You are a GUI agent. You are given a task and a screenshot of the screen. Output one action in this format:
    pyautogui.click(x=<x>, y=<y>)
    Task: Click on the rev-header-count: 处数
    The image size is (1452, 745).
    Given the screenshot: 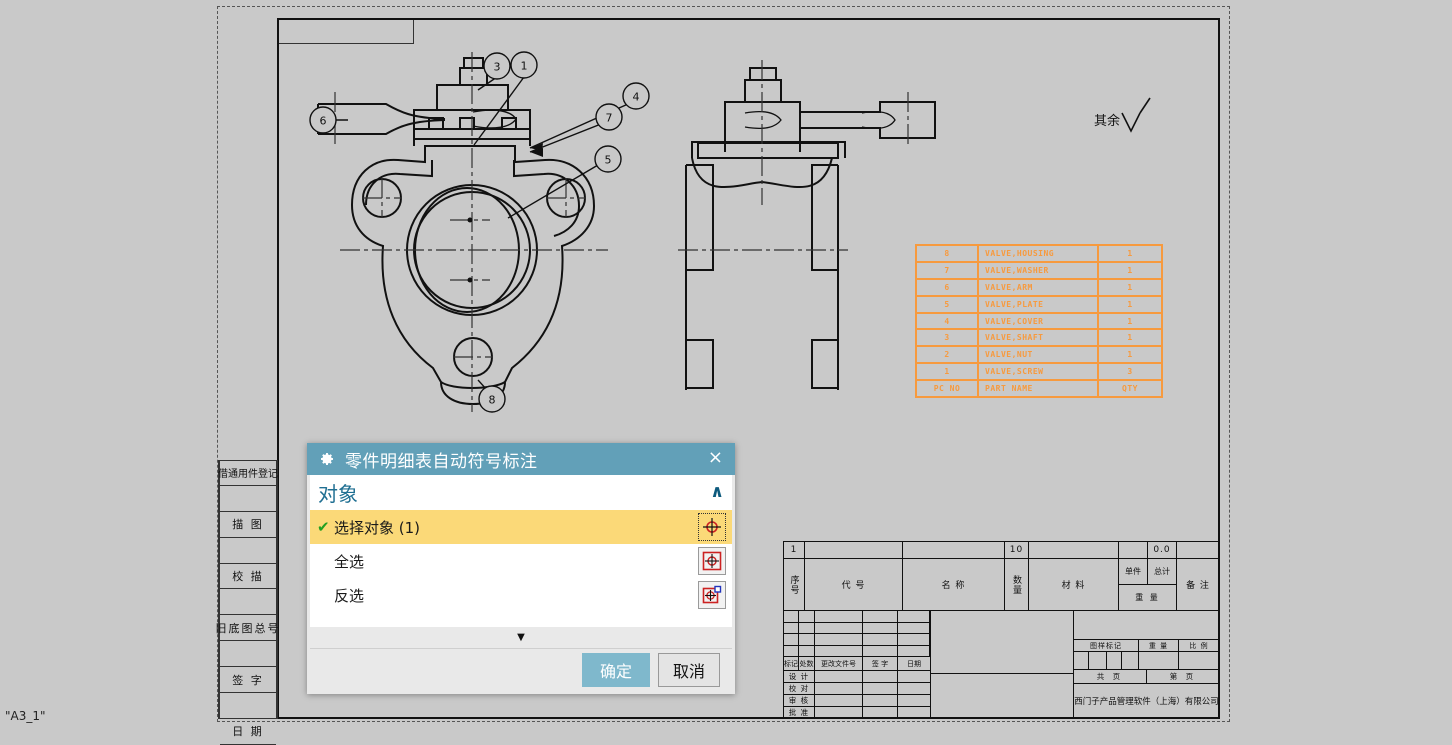 What is the action you would take?
    pyautogui.click(x=807, y=663)
    